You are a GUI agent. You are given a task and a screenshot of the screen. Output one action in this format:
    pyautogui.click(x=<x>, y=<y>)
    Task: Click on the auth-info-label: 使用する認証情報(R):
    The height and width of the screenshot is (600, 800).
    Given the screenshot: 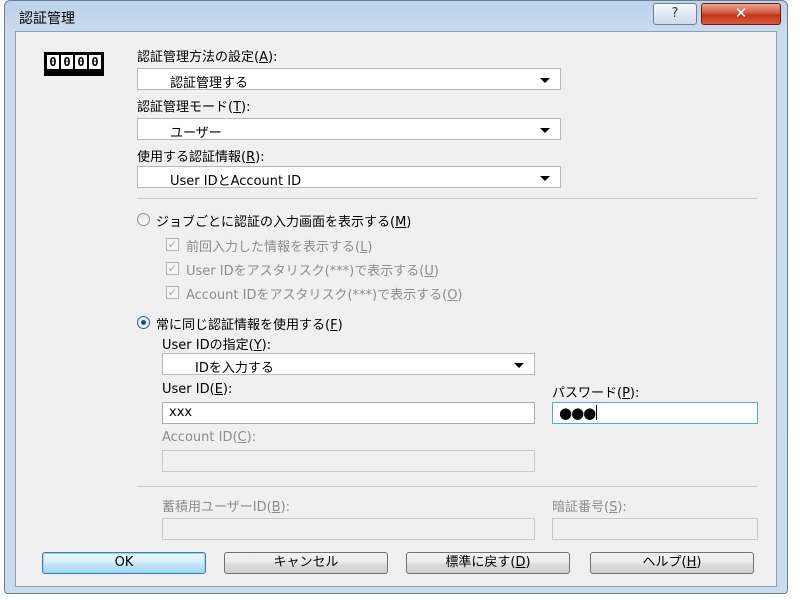 What is the action you would take?
    pyautogui.click(x=201, y=155)
    